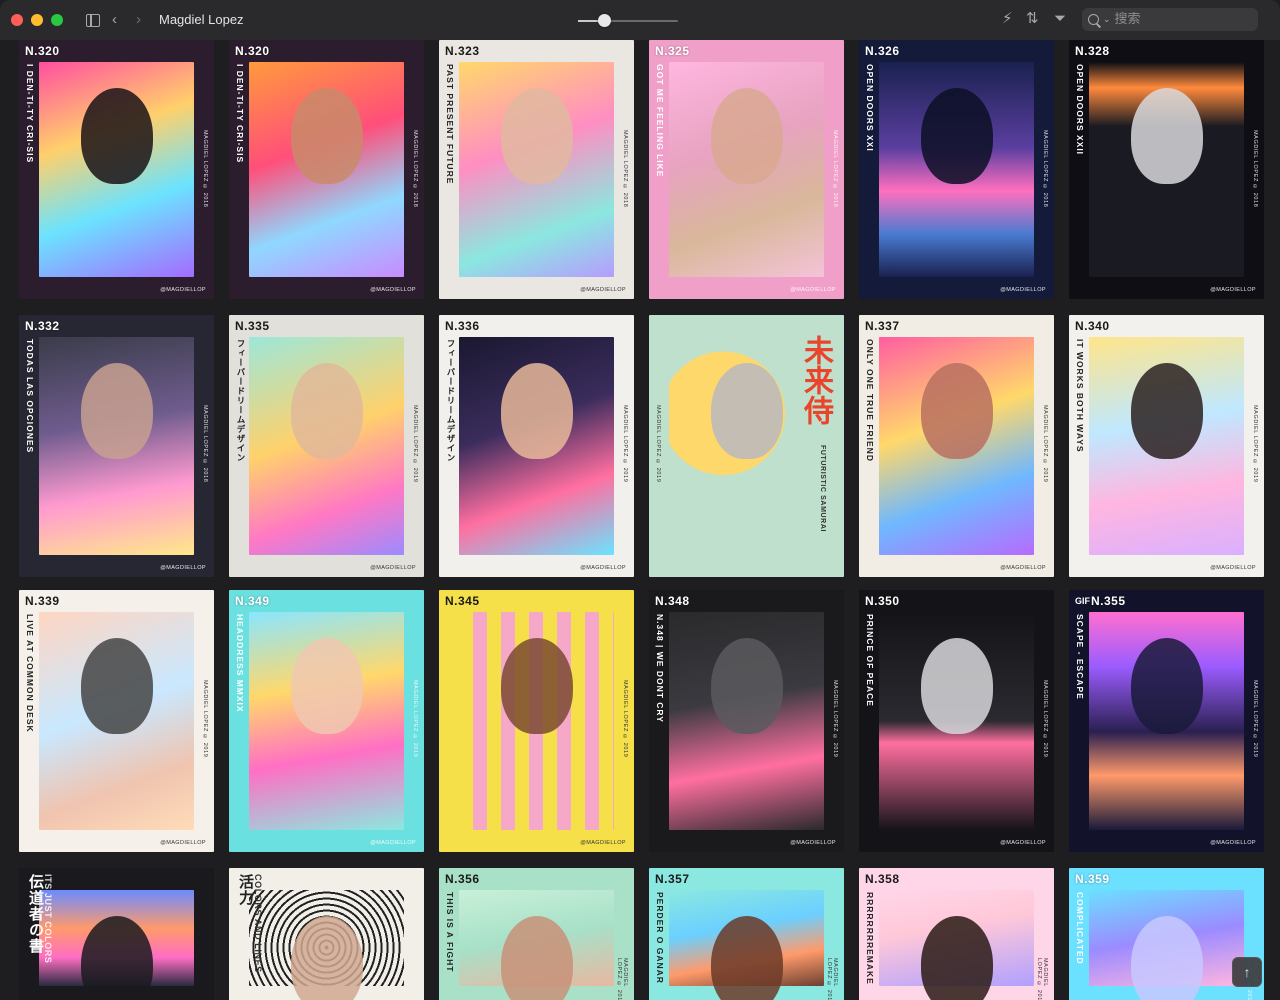 This screenshot has width=1280, height=1000. I want to click on poster-number: N.350, so click(882, 601).